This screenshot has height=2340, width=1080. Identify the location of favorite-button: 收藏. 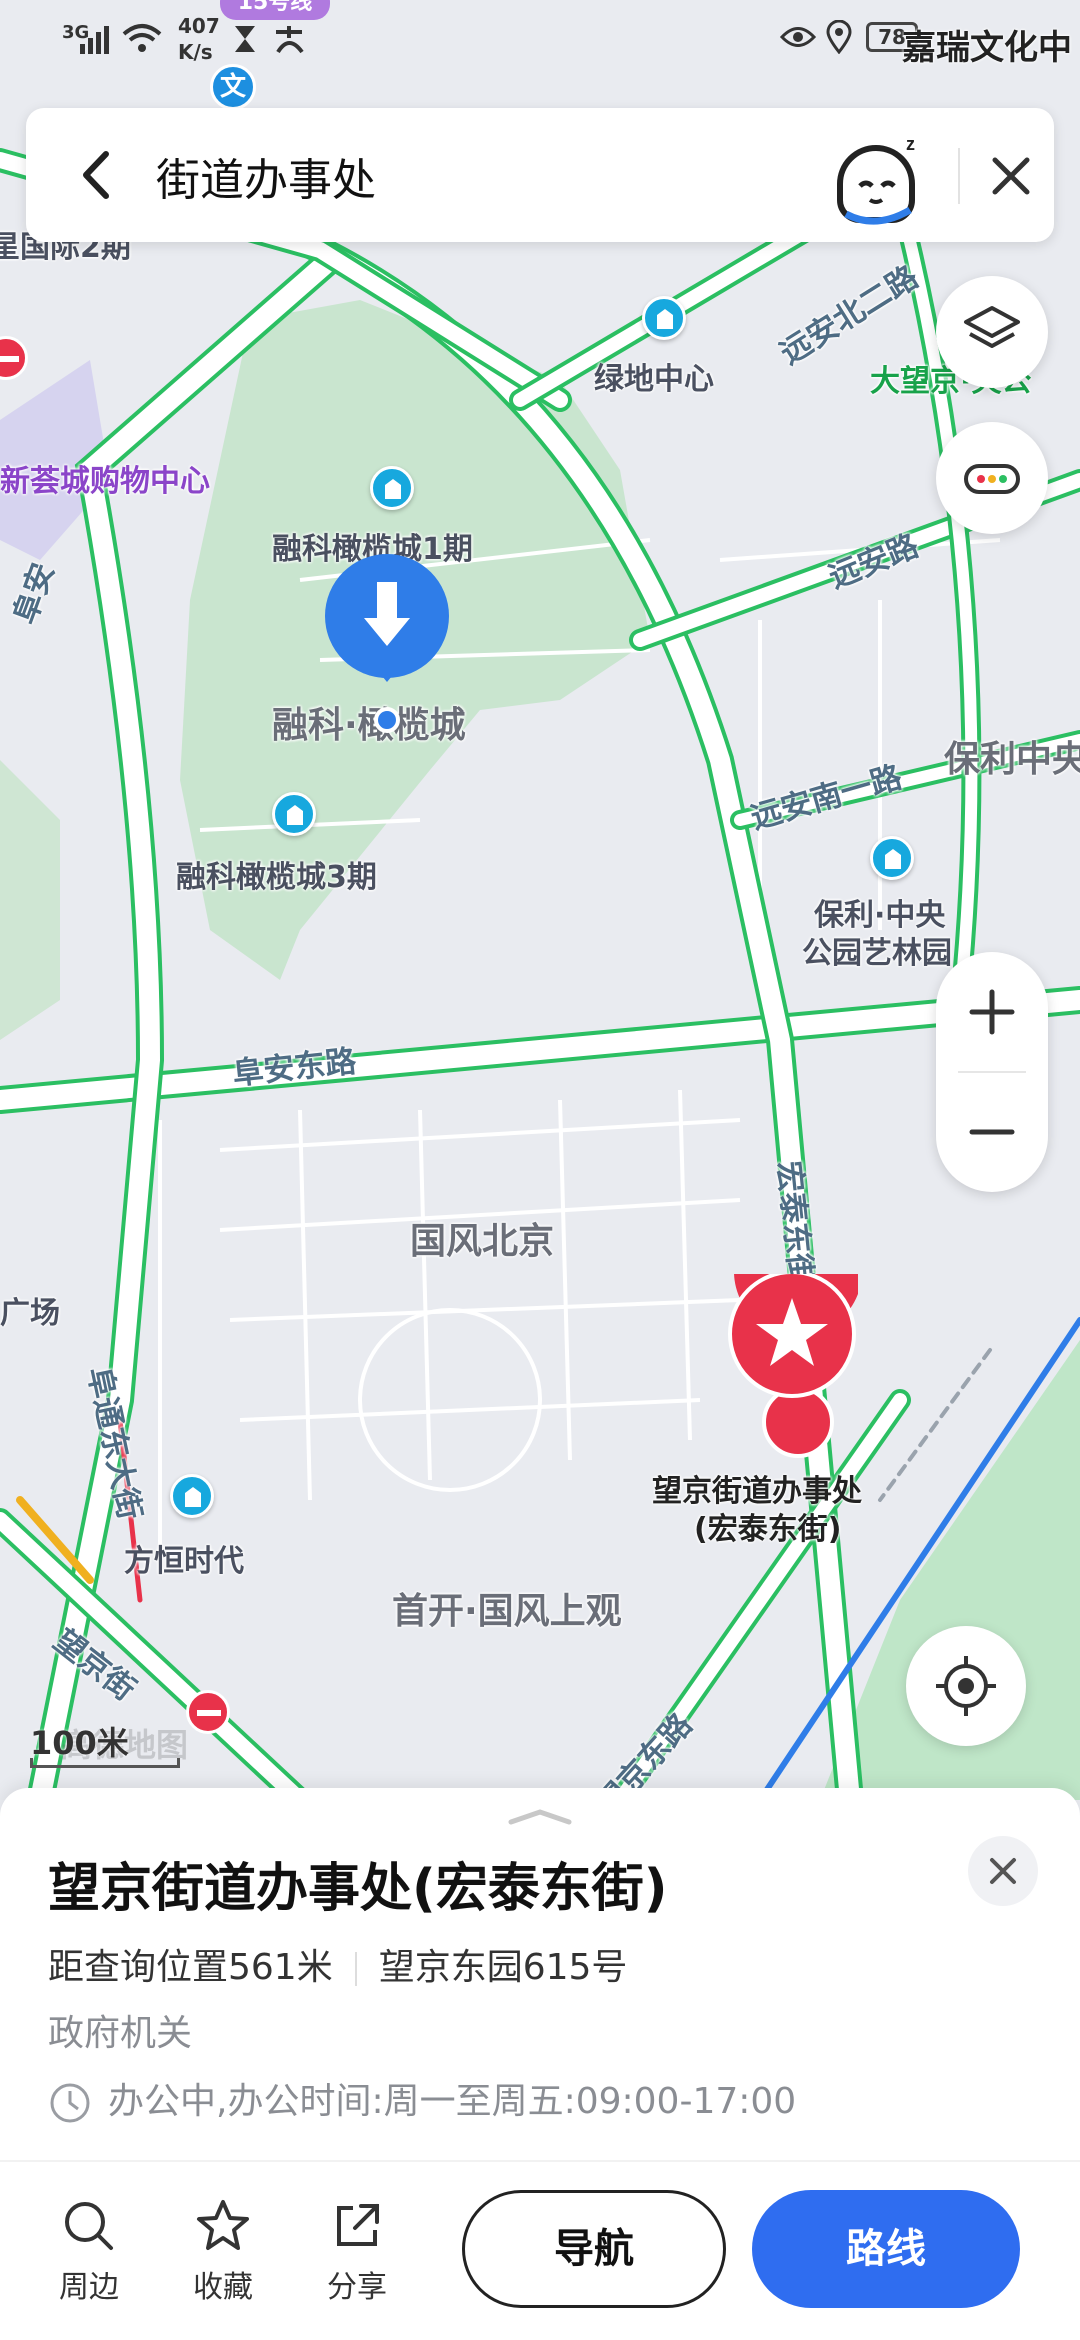
(223, 2252).